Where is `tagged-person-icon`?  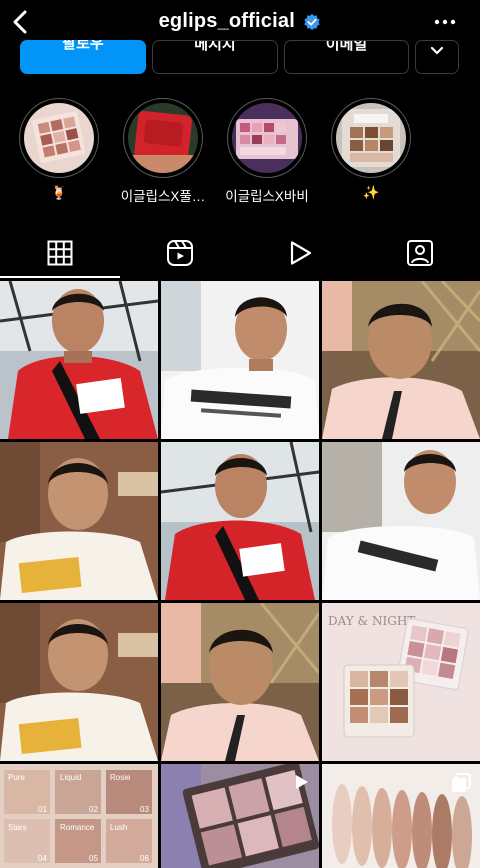 tagged-person-icon is located at coordinates (420, 253).